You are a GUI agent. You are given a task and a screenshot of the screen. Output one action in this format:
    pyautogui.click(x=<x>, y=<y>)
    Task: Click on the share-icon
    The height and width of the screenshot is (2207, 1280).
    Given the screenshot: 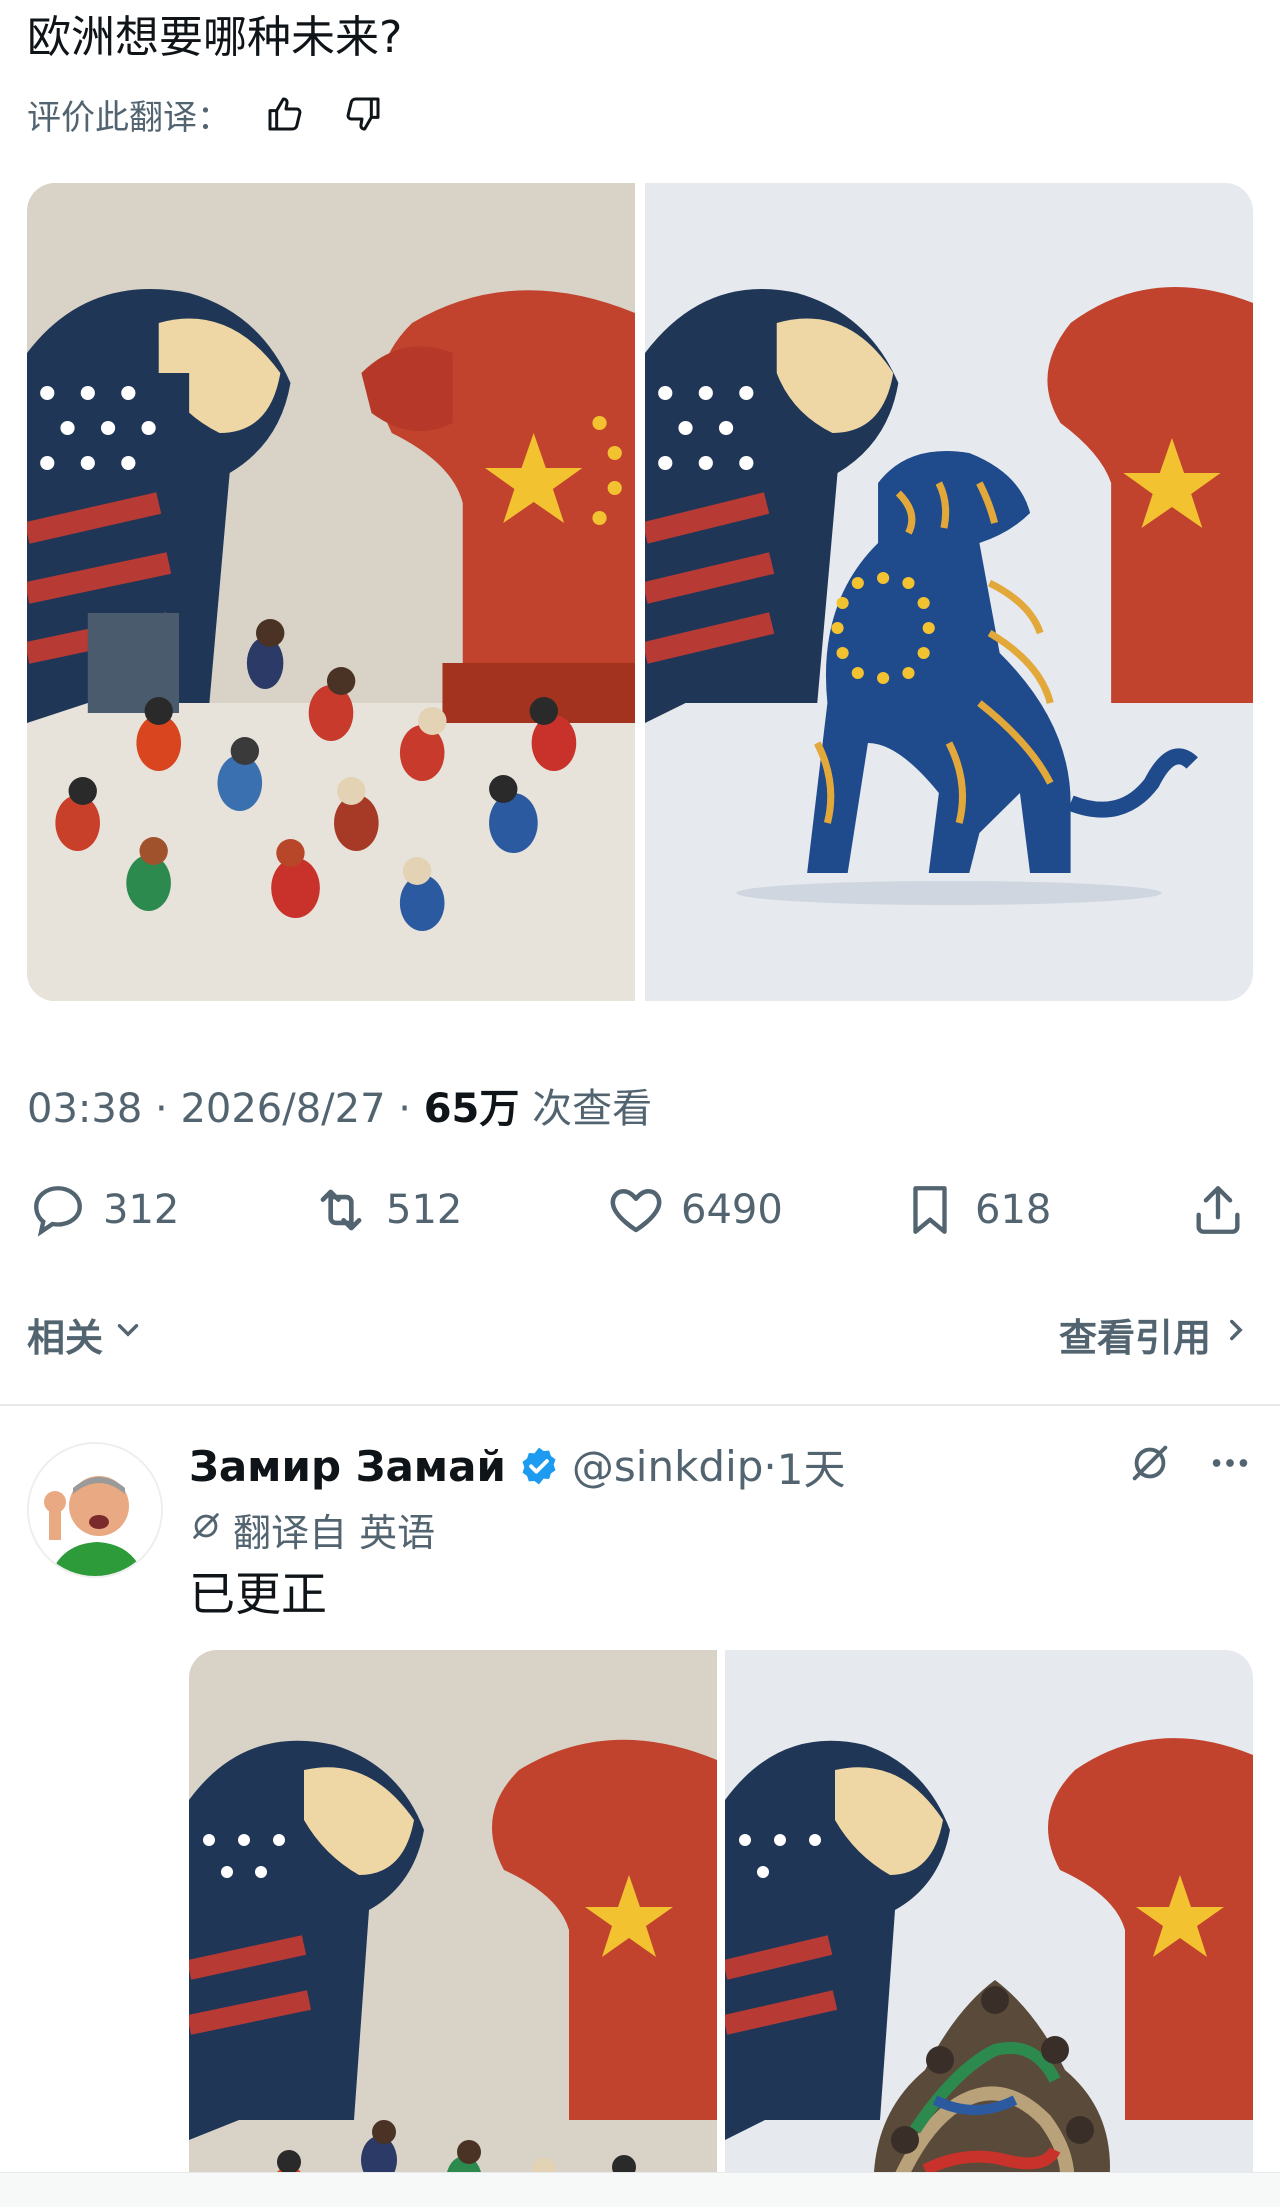 What is the action you would take?
    pyautogui.click(x=1218, y=1210)
    